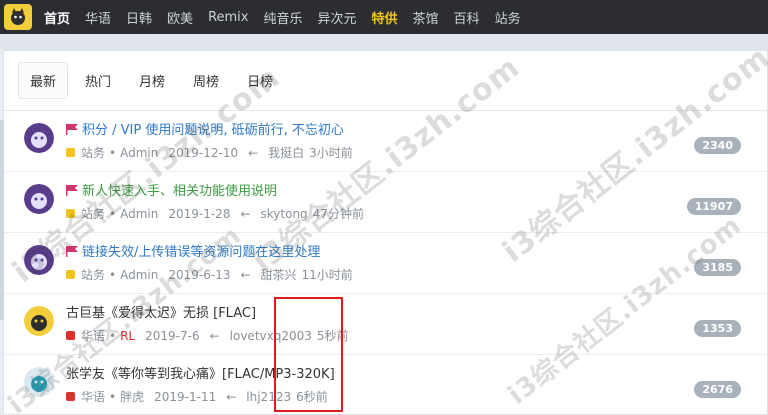 The image size is (768, 415). What do you see at coordinates (127, 336) in the screenshot?
I see `author-name: RL` at bounding box center [127, 336].